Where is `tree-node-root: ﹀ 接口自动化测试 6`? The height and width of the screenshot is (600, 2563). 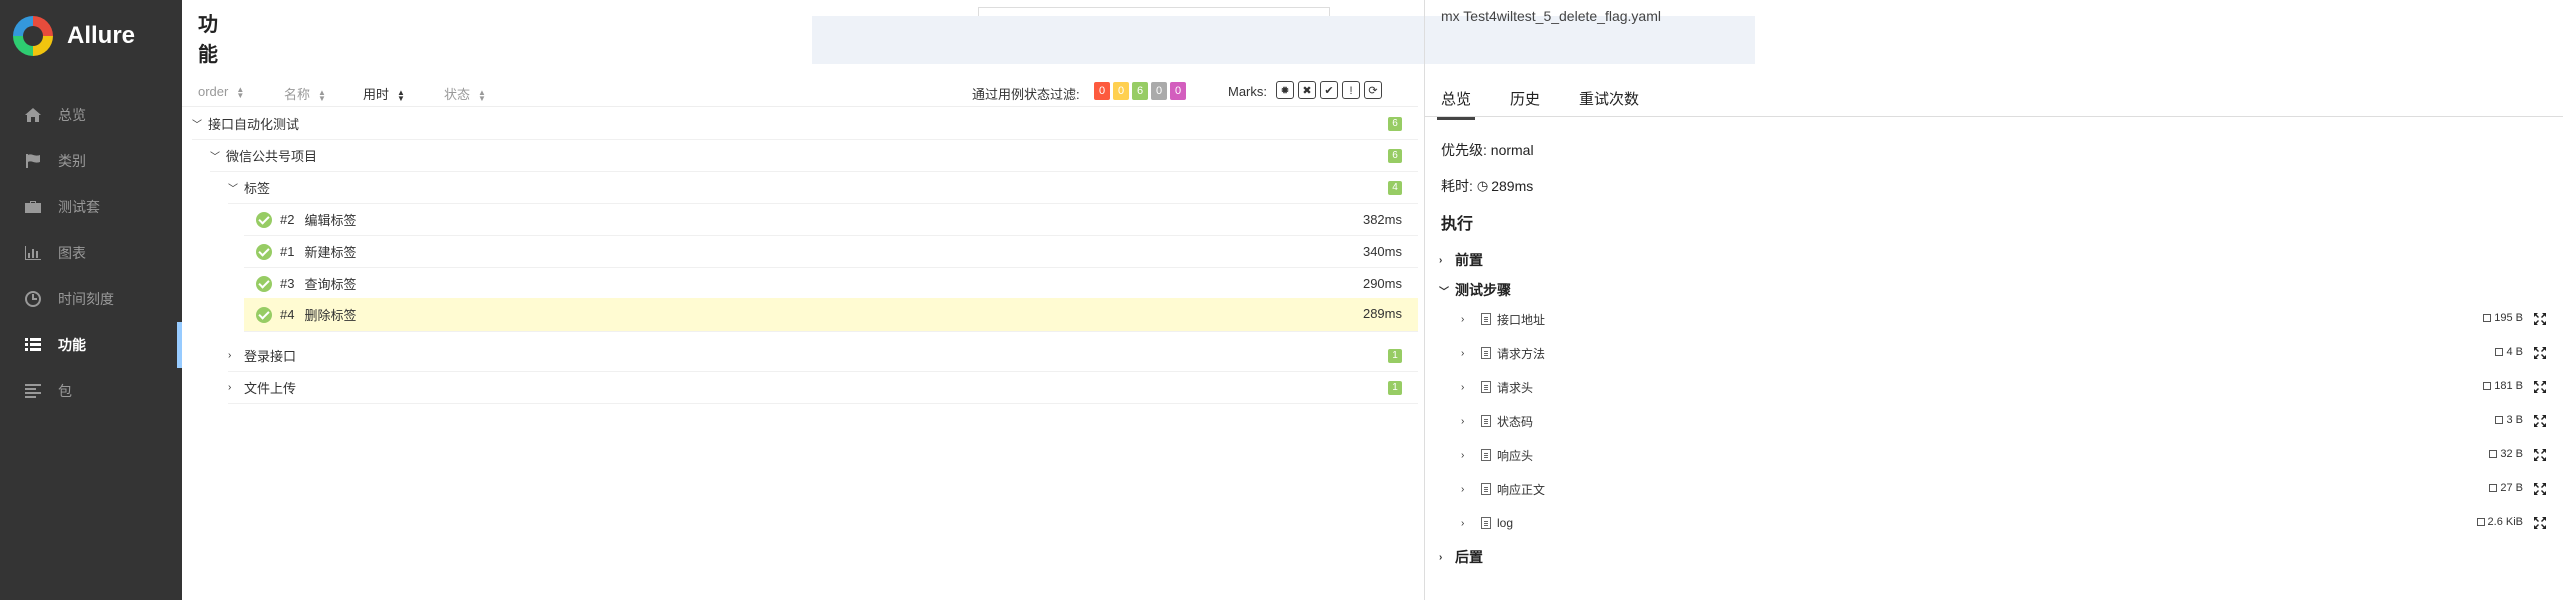 tree-node-root: ﹀ 接口自动化测试 6 is located at coordinates (805, 124).